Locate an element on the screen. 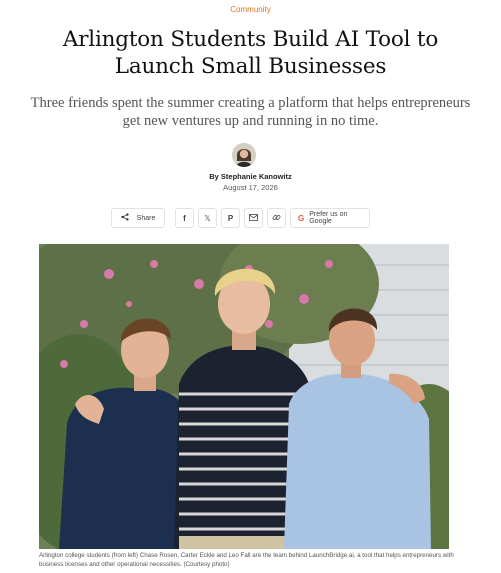  facebook-icon: f is located at coordinates (184, 218).